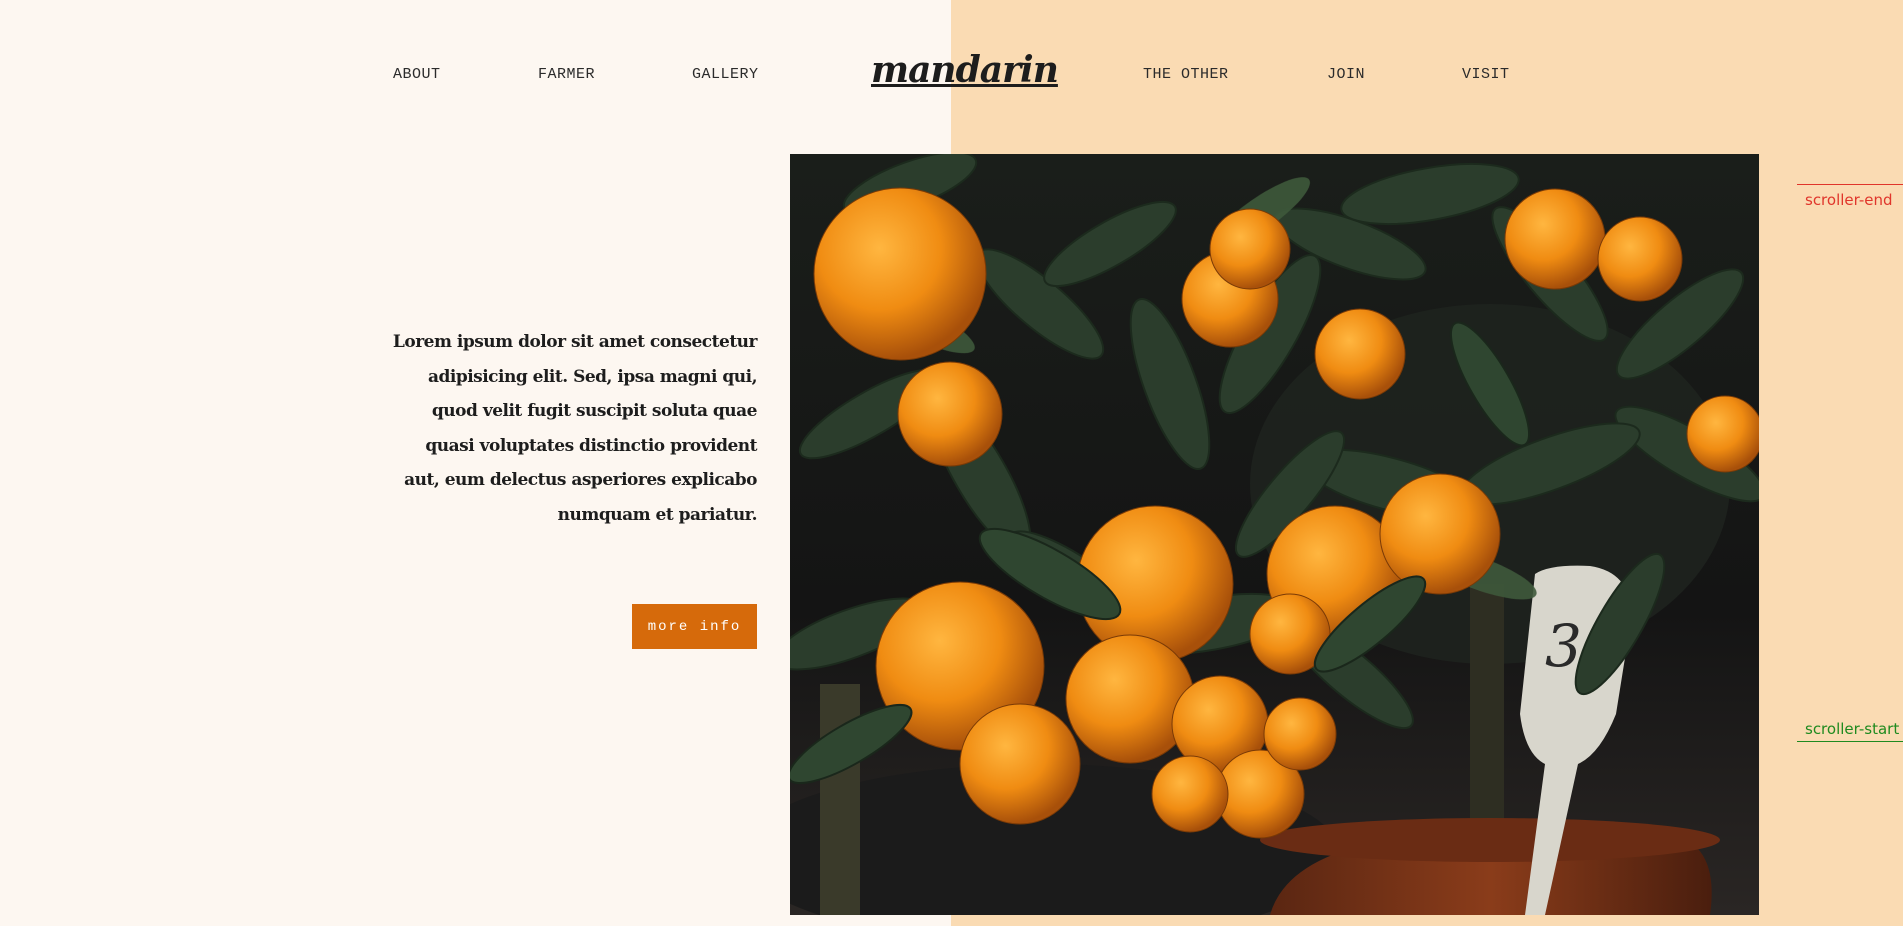  I want to click on nav-link-join: JOIN, so click(1346, 75).